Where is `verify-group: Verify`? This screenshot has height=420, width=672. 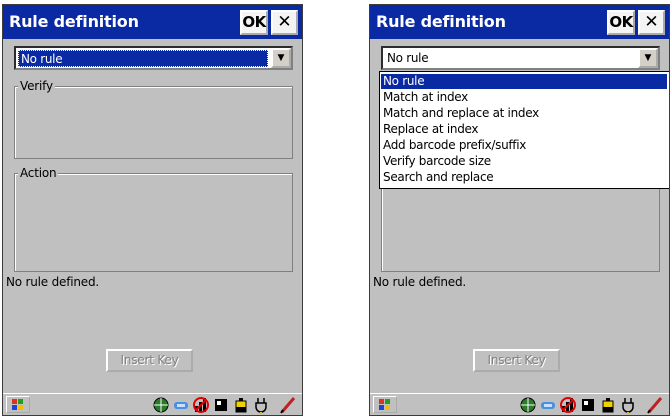
verify-group: Verify is located at coordinates (153, 118).